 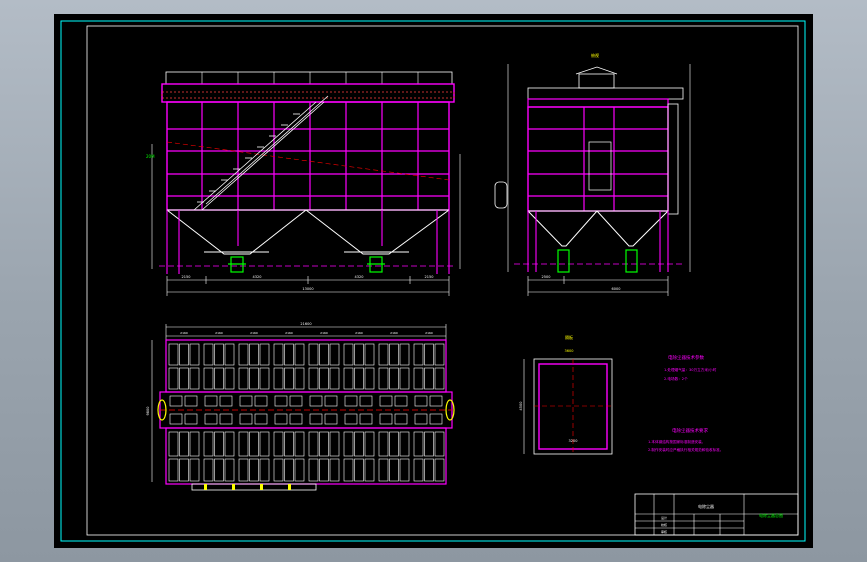 I want to click on title-block-row-0: 设计, so click(x=664, y=517).